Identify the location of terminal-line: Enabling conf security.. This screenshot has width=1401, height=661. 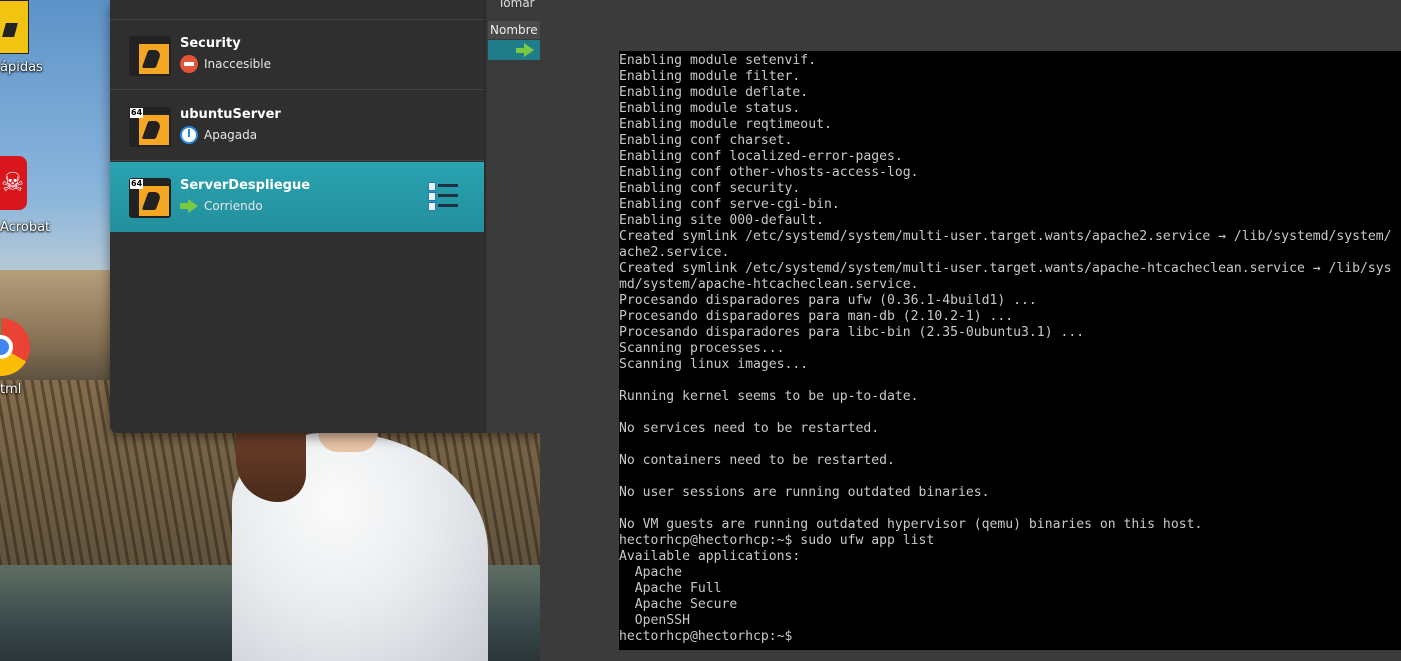
(710, 188).